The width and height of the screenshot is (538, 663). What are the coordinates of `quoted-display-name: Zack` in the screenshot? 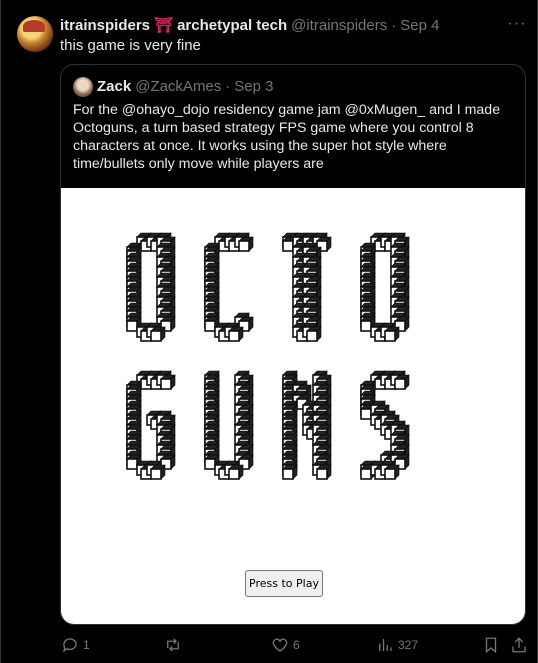 It's located at (114, 86).